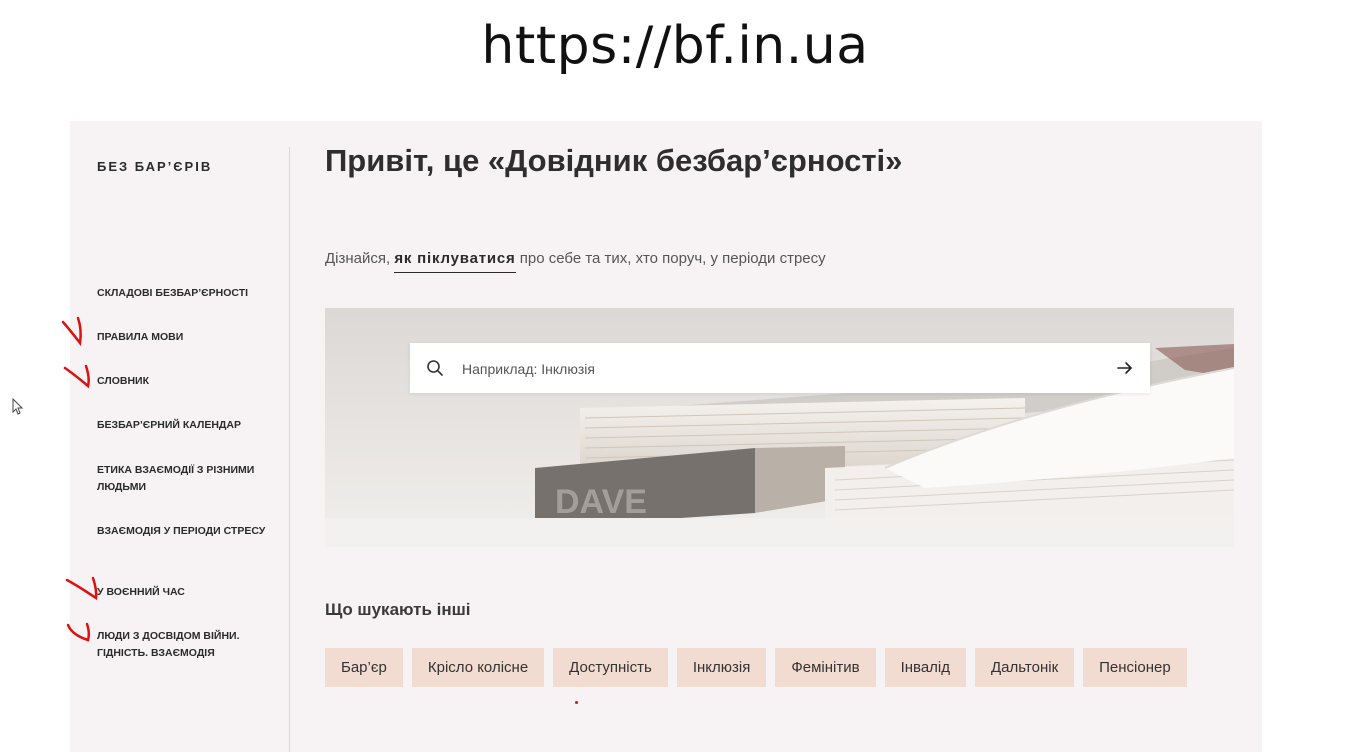  Describe the element at coordinates (455, 261) in the screenshot. I see `self-care-link: як піклуватися` at that location.